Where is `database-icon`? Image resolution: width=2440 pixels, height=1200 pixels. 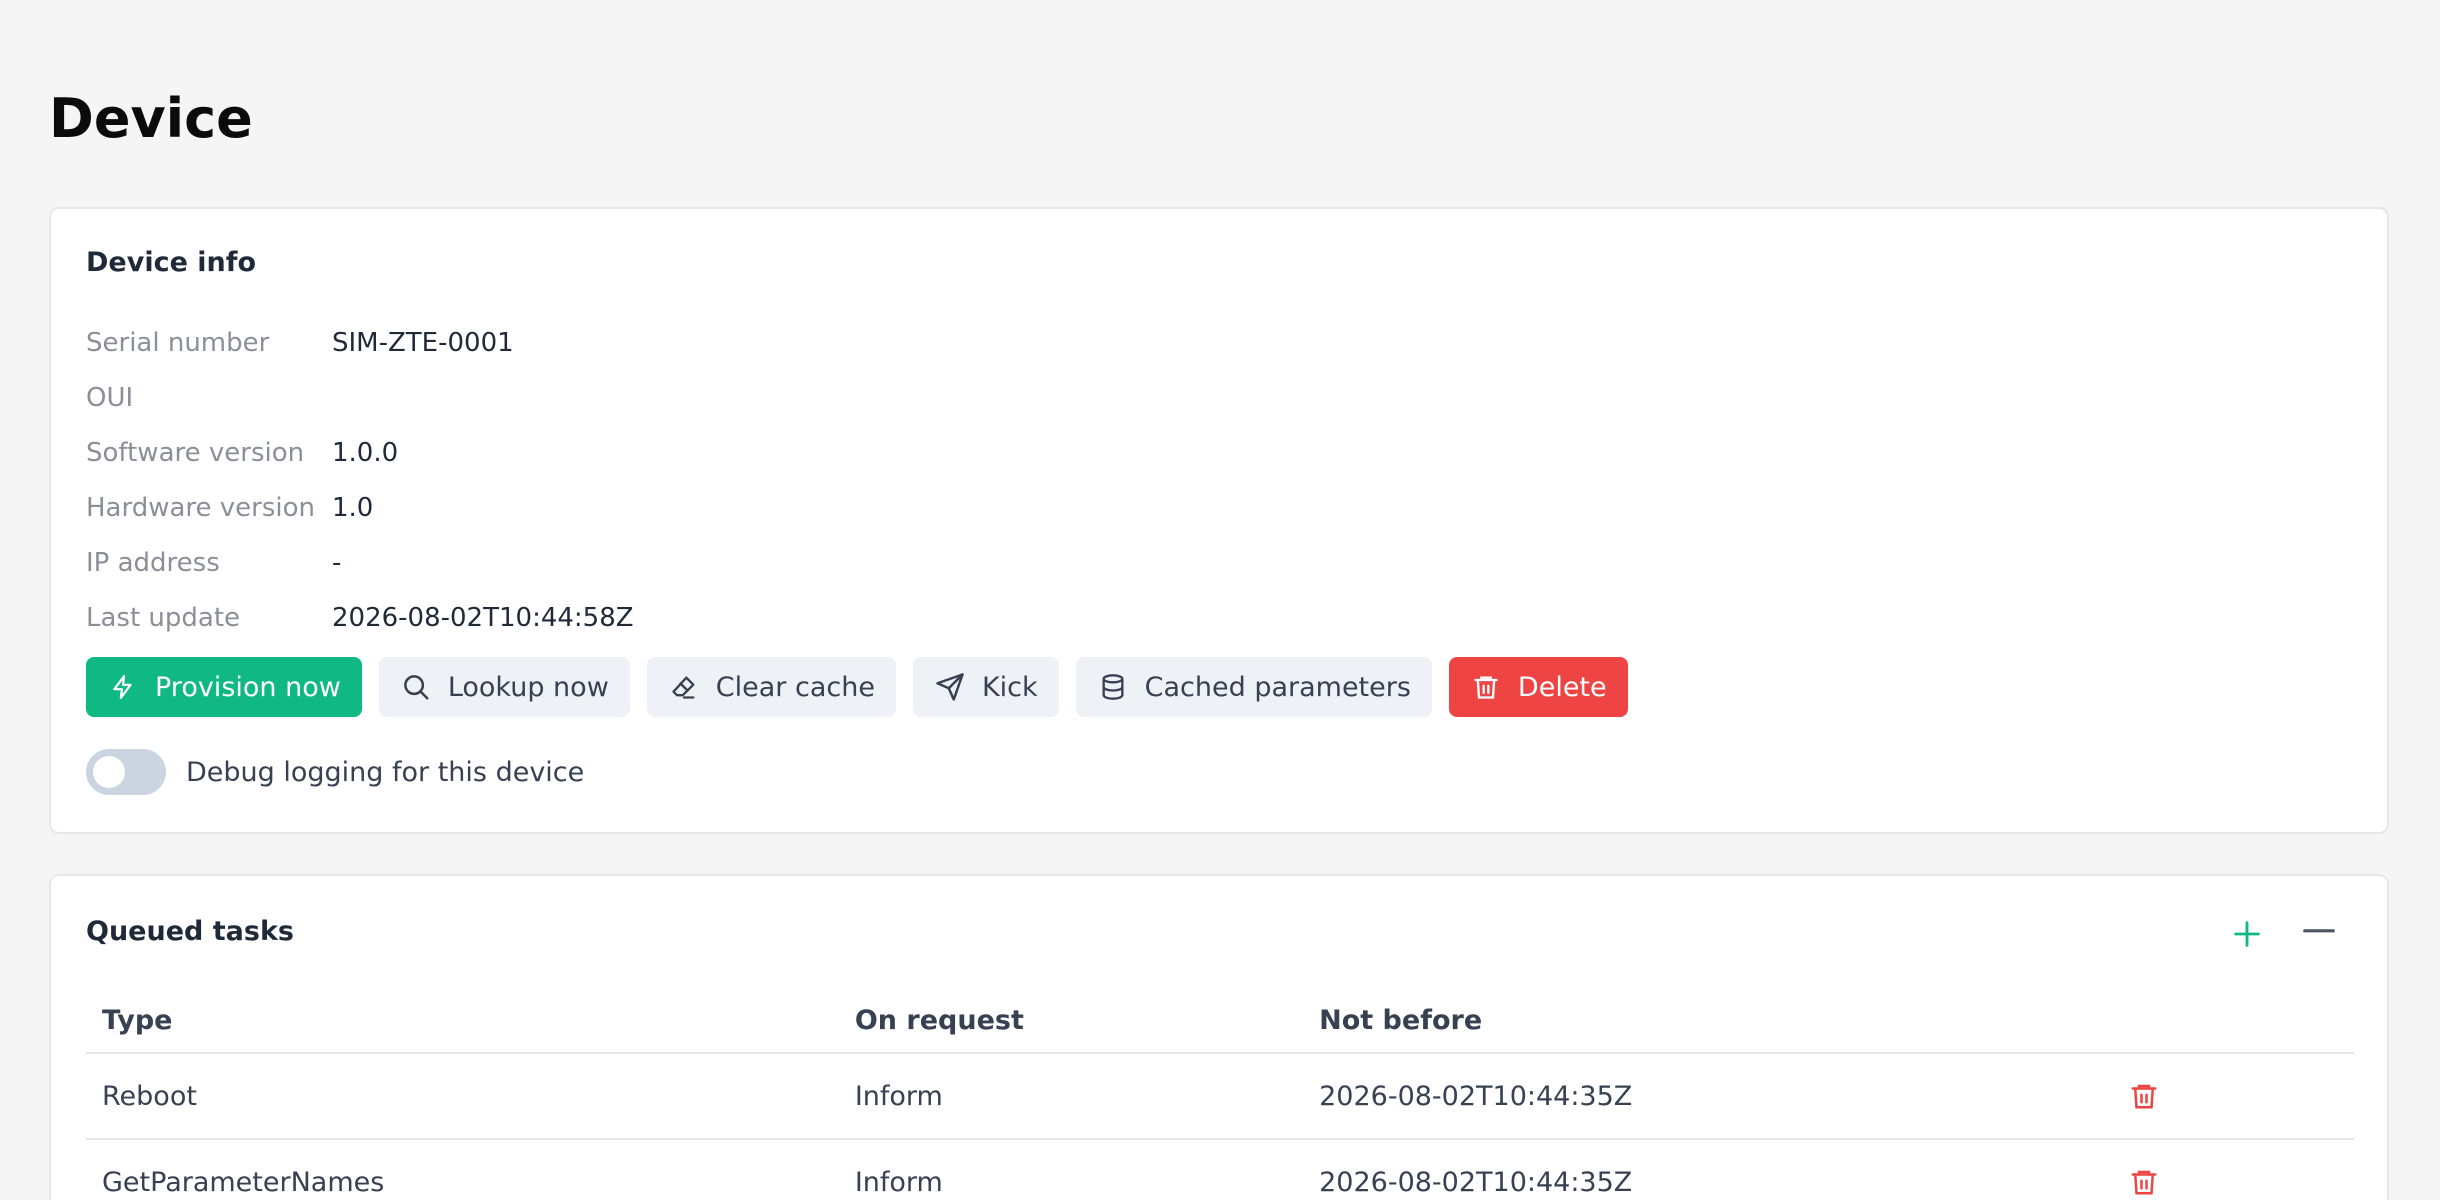
database-icon is located at coordinates (1113, 687).